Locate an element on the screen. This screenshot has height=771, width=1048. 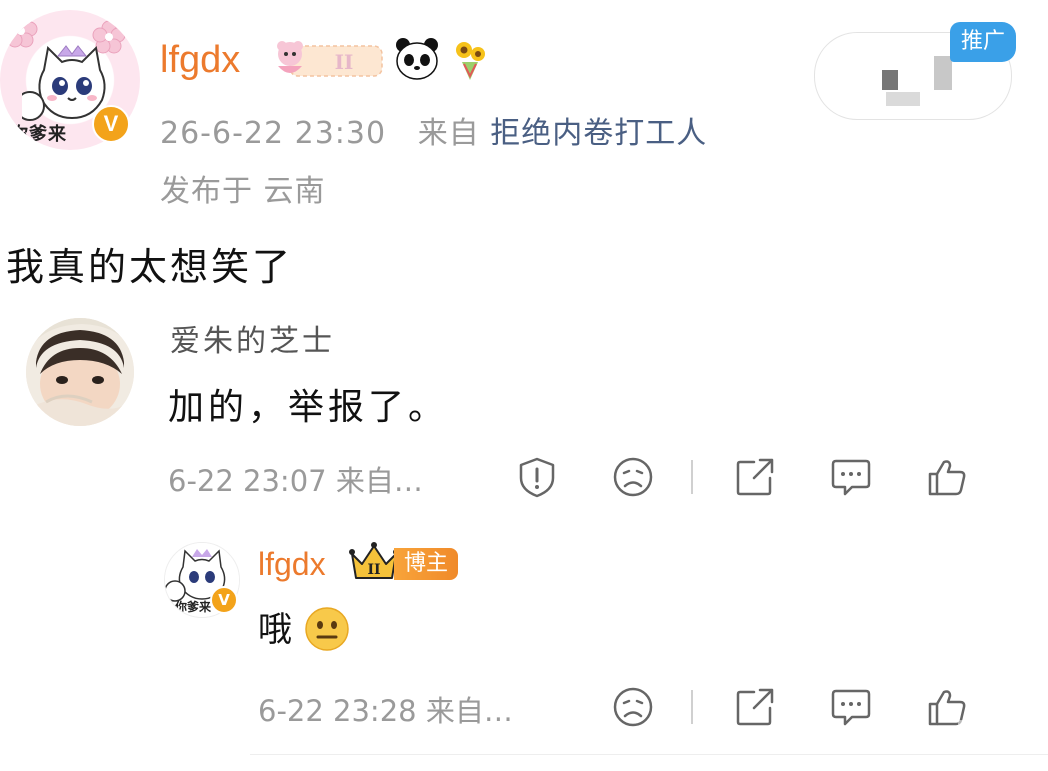
report-icon is located at coordinates (537, 477).